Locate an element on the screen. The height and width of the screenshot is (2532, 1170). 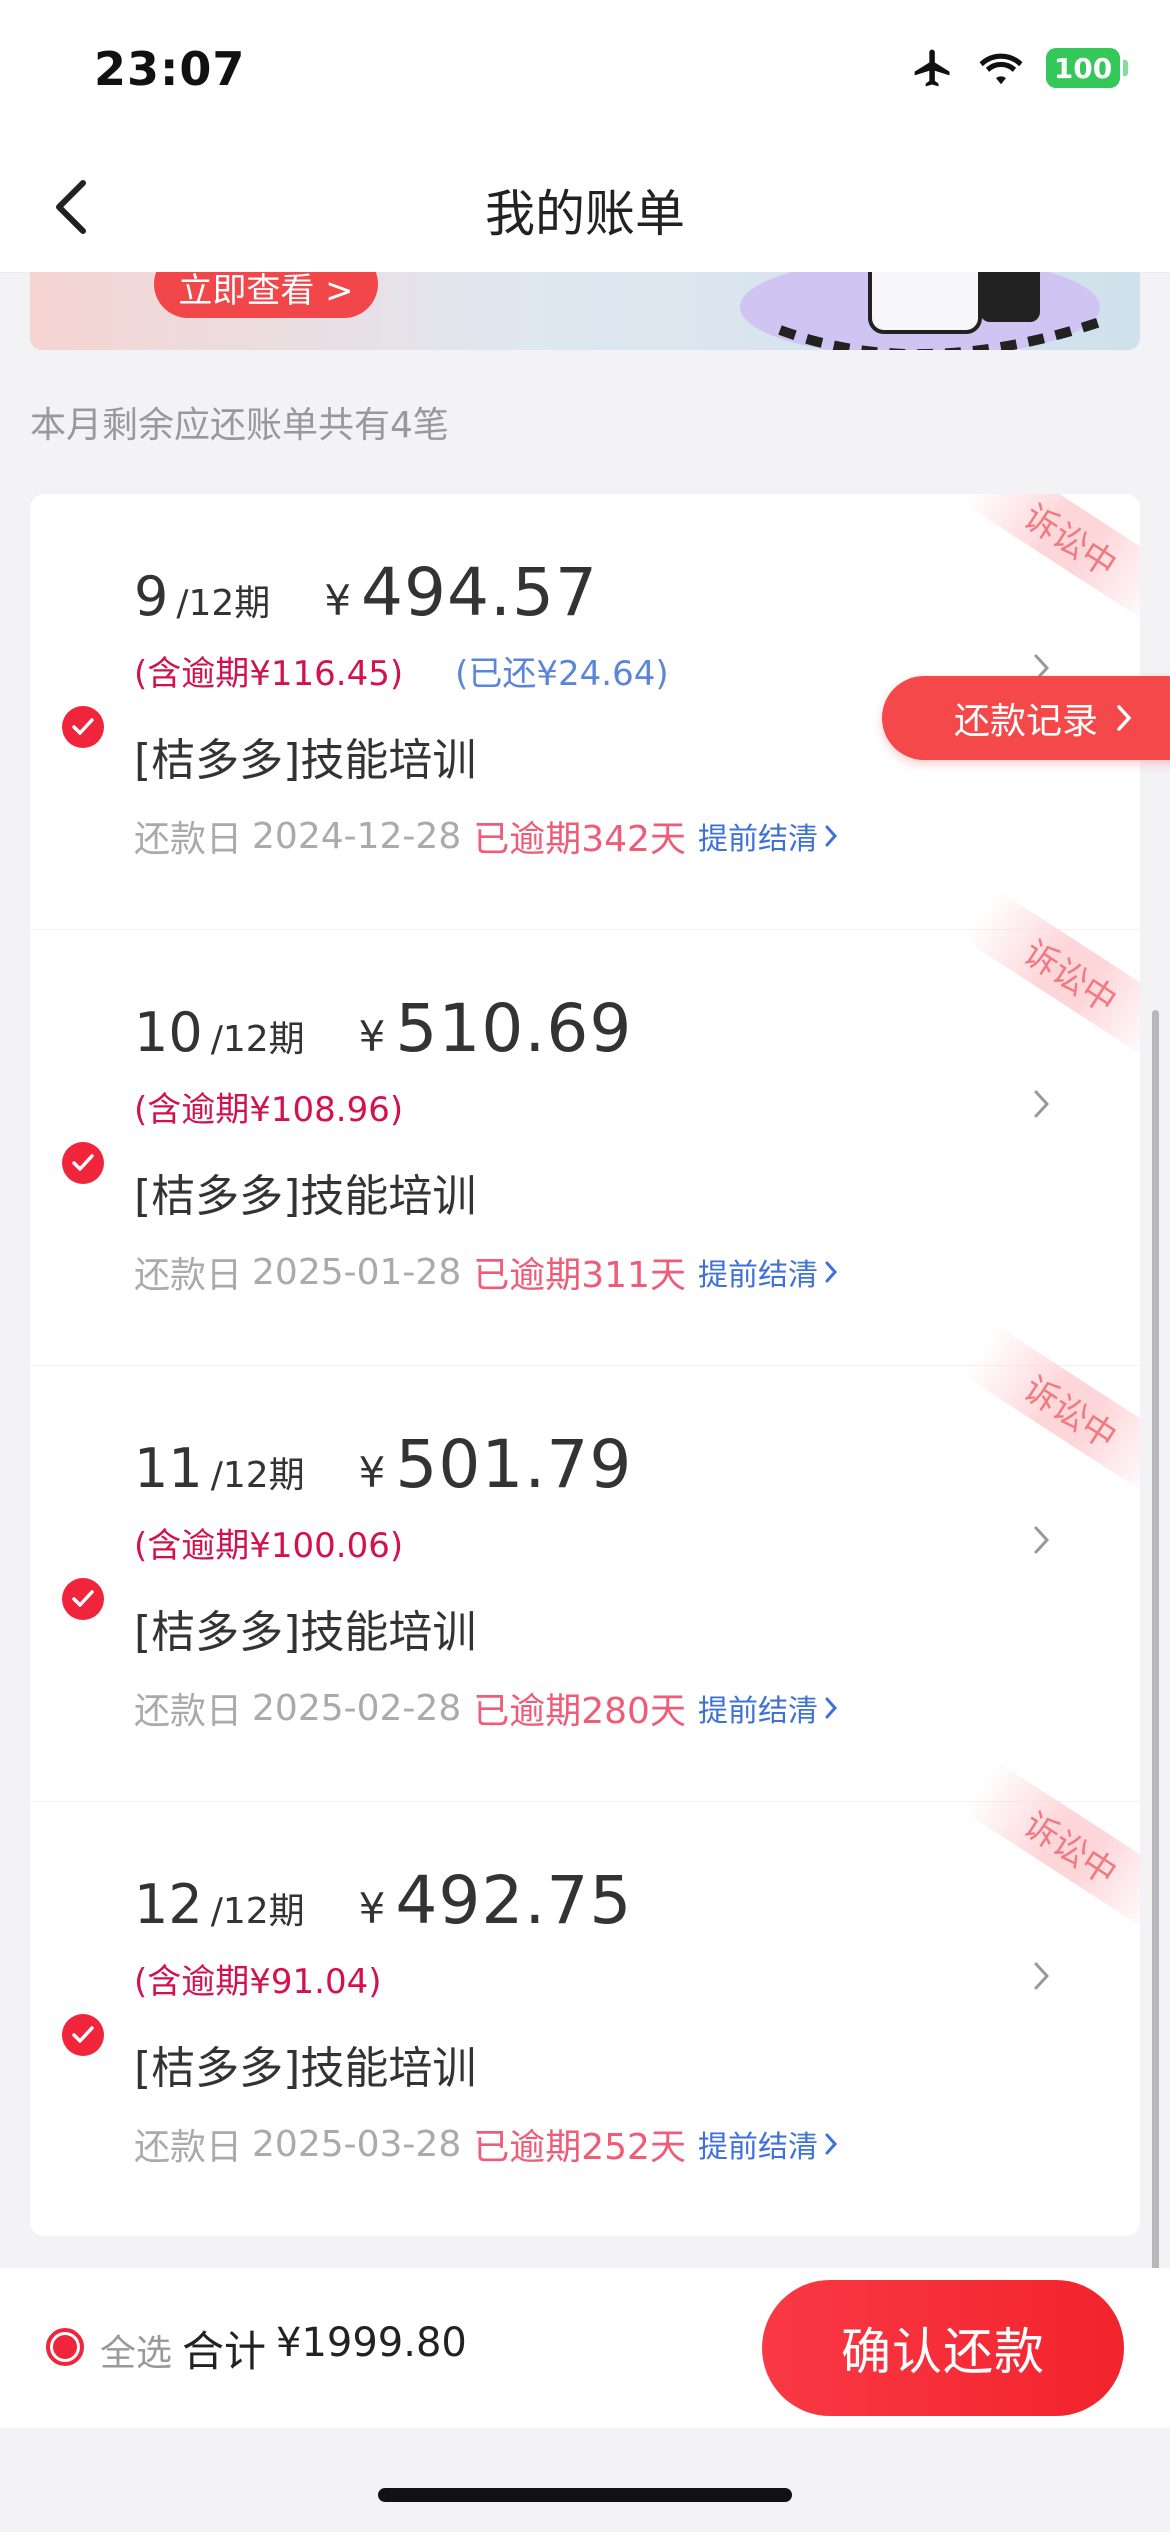
airplane-icon is located at coordinates (933, 68).